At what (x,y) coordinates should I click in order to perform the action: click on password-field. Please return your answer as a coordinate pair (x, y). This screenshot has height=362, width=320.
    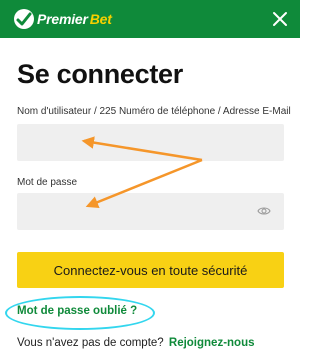
    Looking at the image, I should click on (150, 211).